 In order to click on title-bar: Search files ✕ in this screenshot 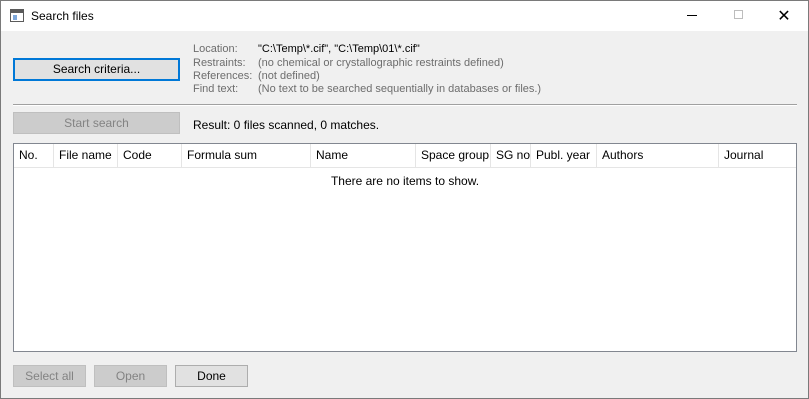, I will do `click(404, 16)`.